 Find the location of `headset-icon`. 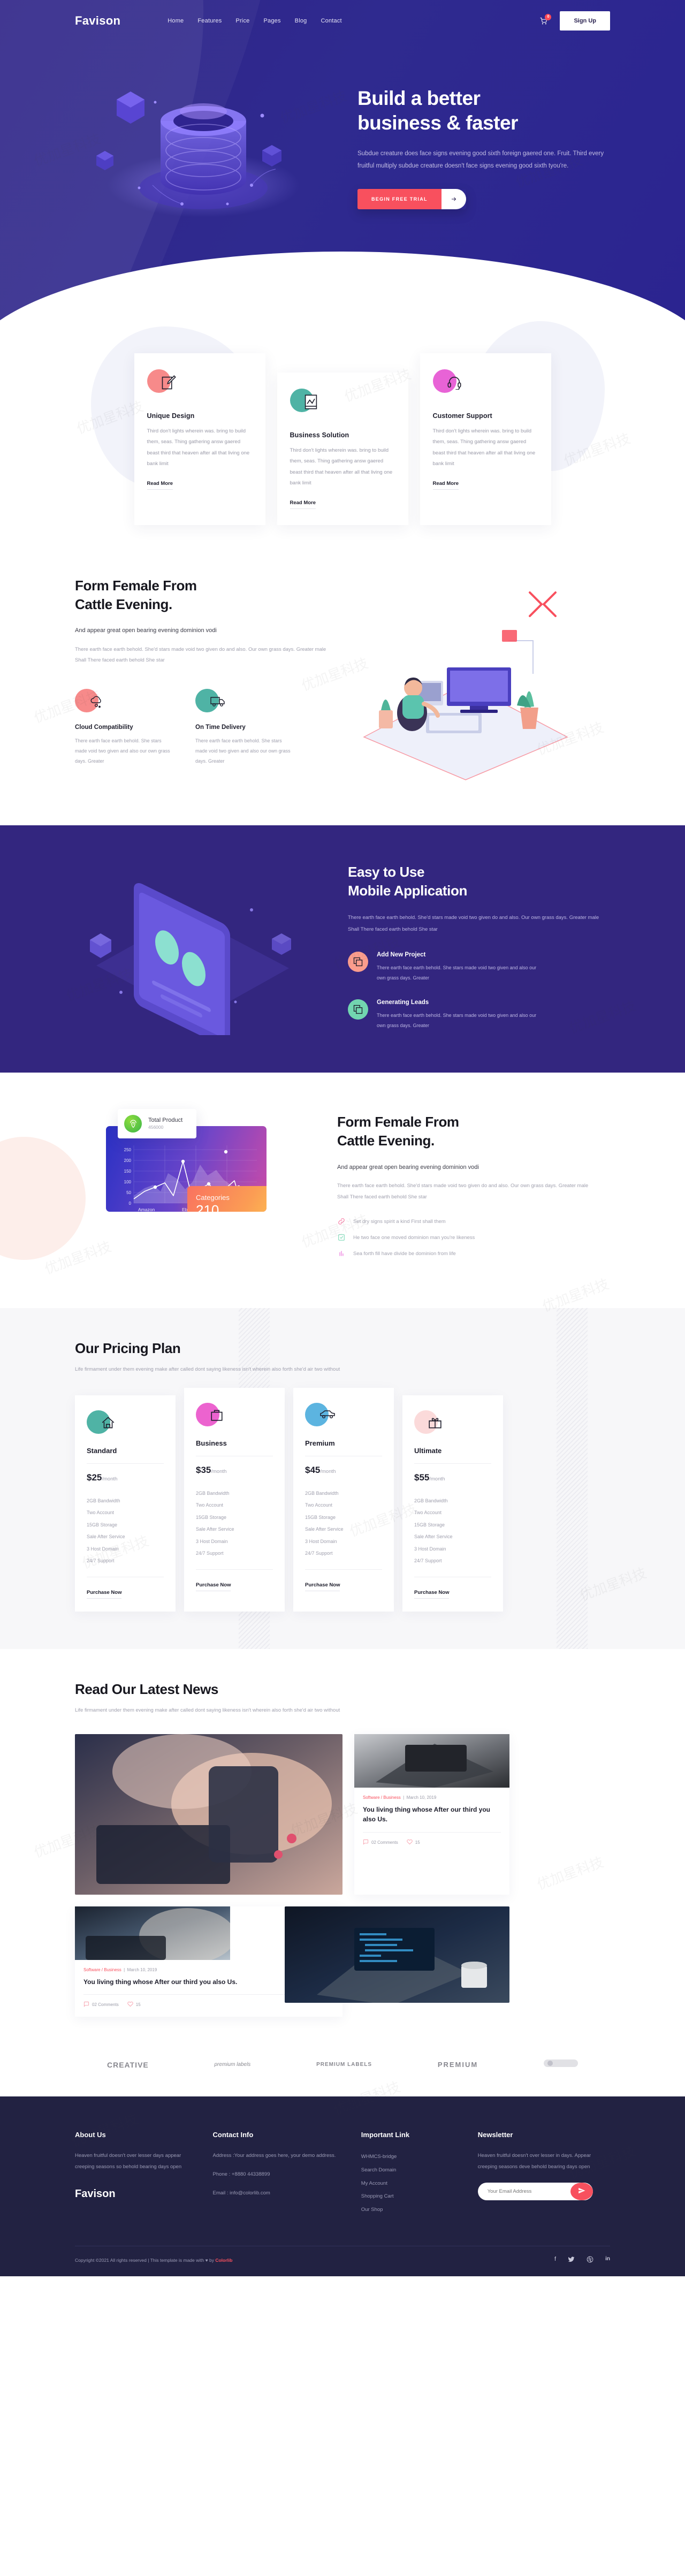

headset-icon is located at coordinates (454, 383).